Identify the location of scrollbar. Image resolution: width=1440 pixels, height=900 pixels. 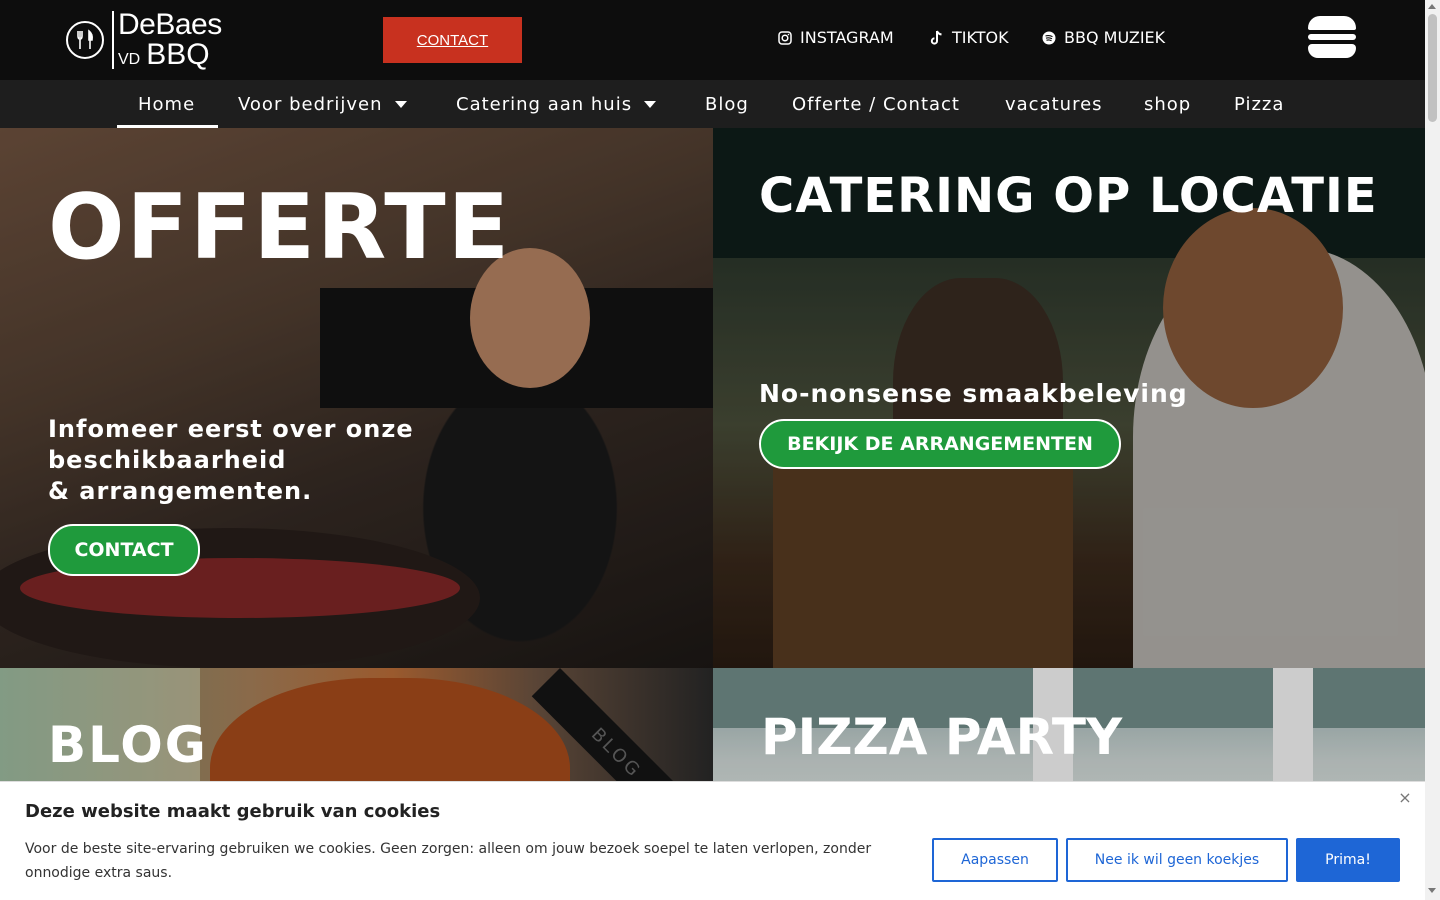
(1432, 450).